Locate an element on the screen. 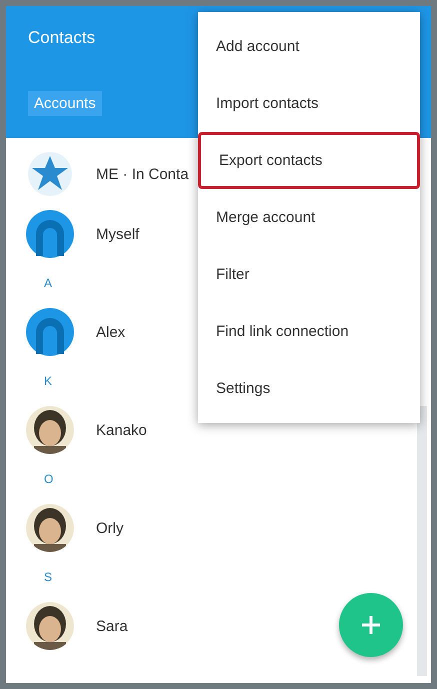  contact-name: ME · In Conta is located at coordinates (142, 174).